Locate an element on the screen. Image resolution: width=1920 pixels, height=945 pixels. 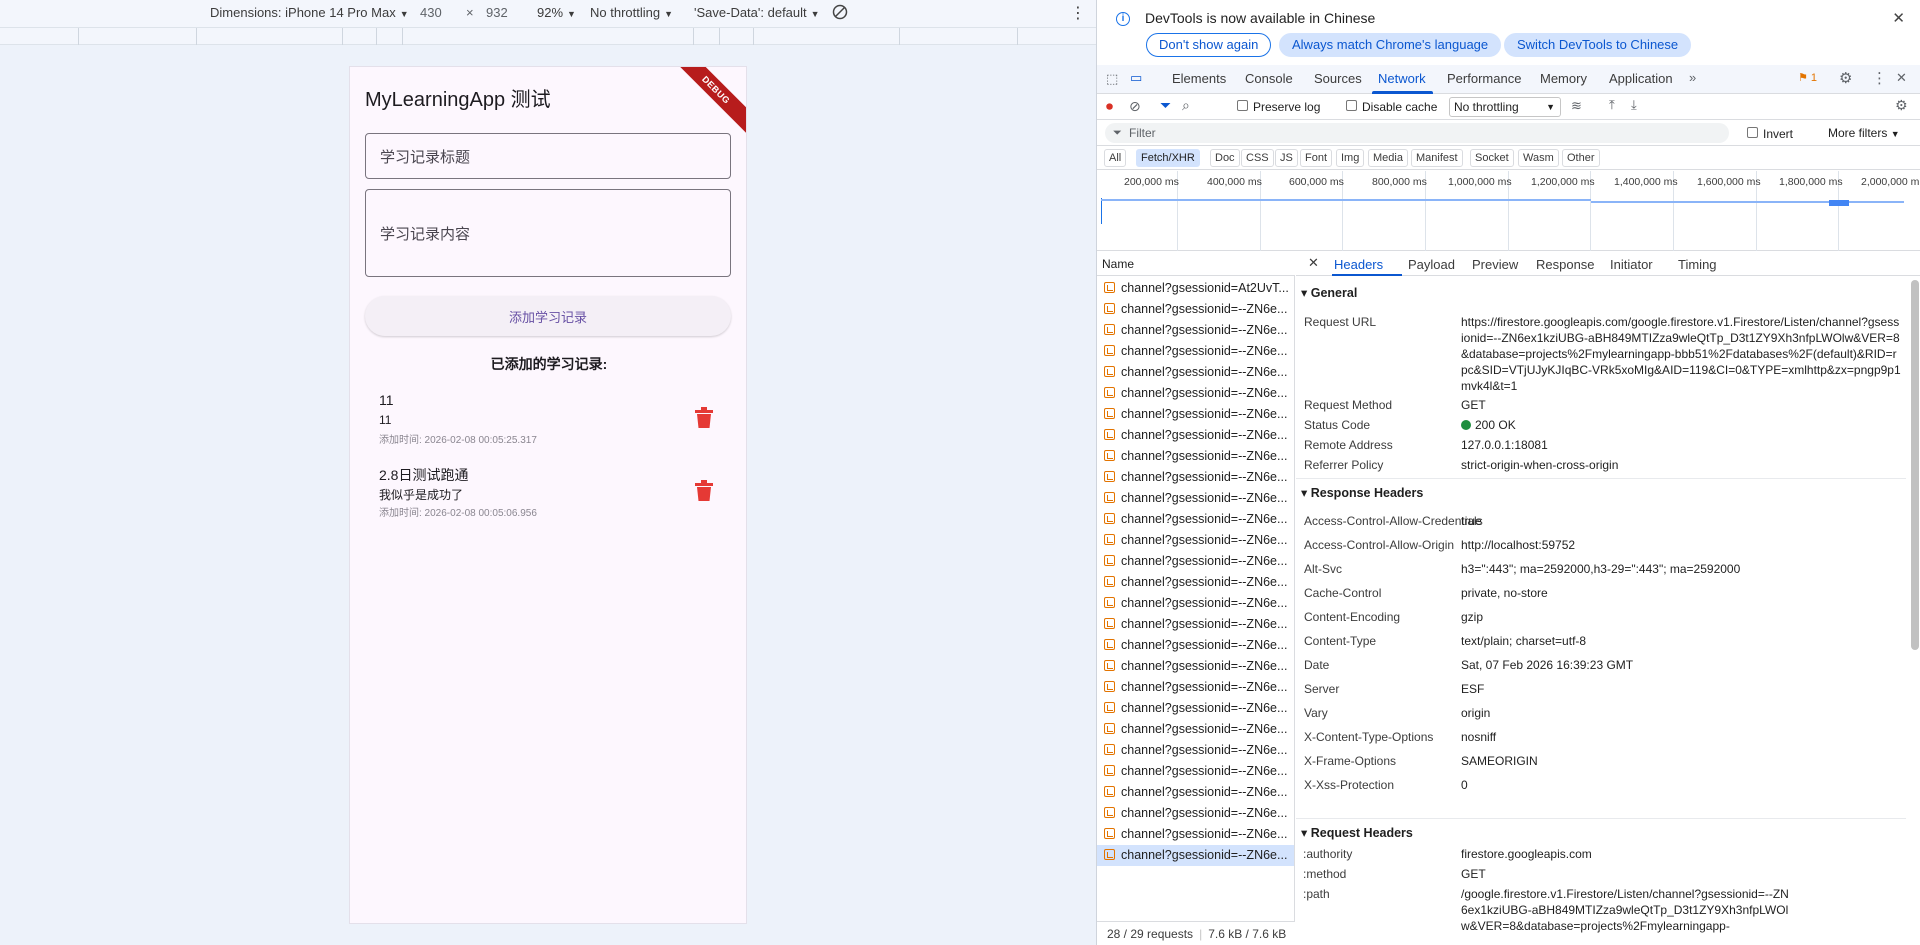
tab-application: Application is located at coordinates (1641, 78).